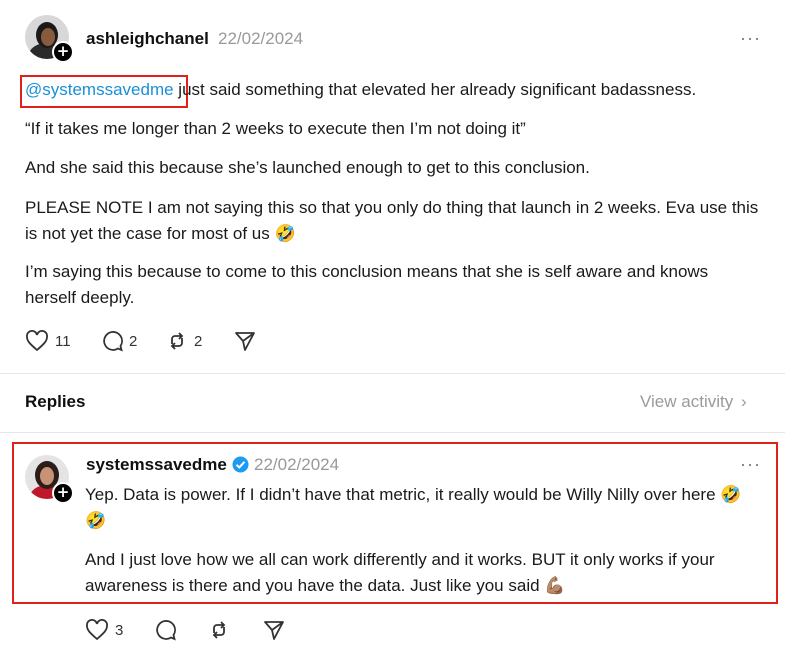 Image resolution: width=785 pixels, height=647 pixels. I want to click on flexed-biceps-emoji: 💪🏽, so click(555, 585).